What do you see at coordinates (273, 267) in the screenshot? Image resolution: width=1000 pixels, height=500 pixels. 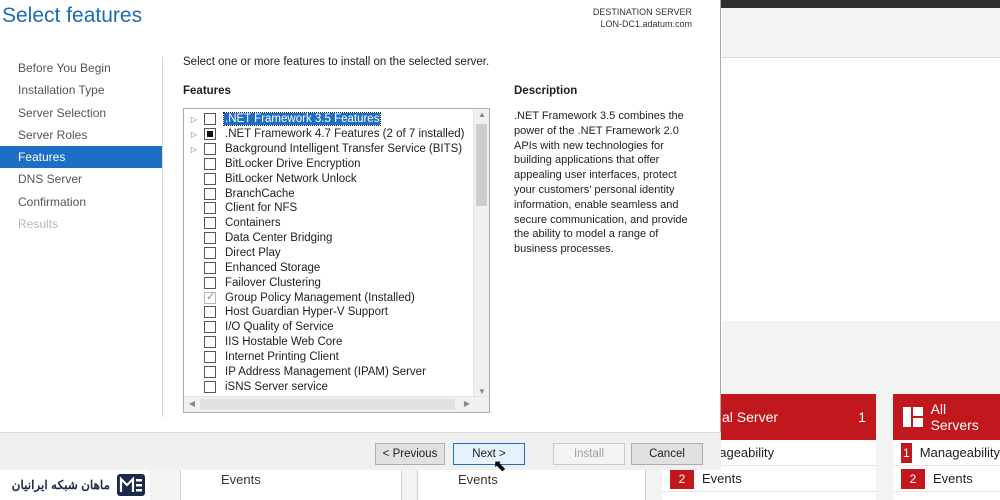 I see `feature-label: Enhanced Storage` at bounding box center [273, 267].